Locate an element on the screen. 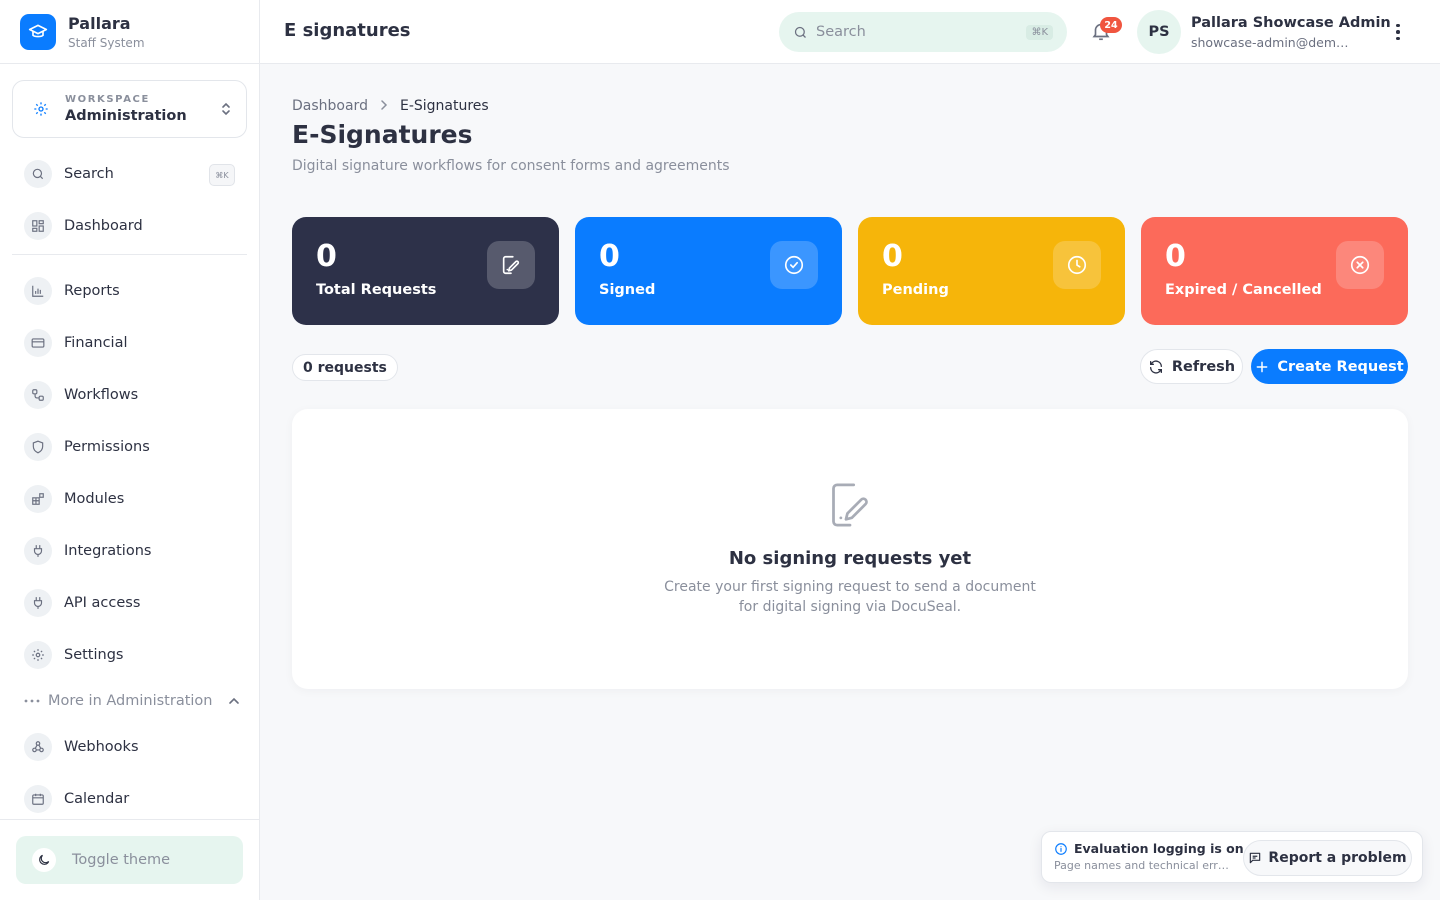 The image size is (1440, 900). request-count-badge: 0 requests is located at coordinates (345, 367).